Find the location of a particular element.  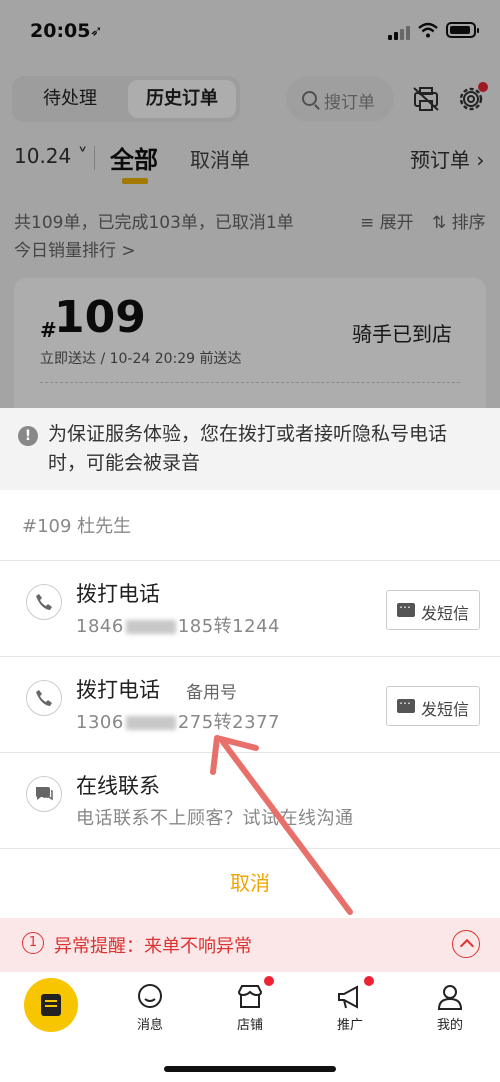

customer-order-title: #109 杜先生 is located at coordinates (77, 526).